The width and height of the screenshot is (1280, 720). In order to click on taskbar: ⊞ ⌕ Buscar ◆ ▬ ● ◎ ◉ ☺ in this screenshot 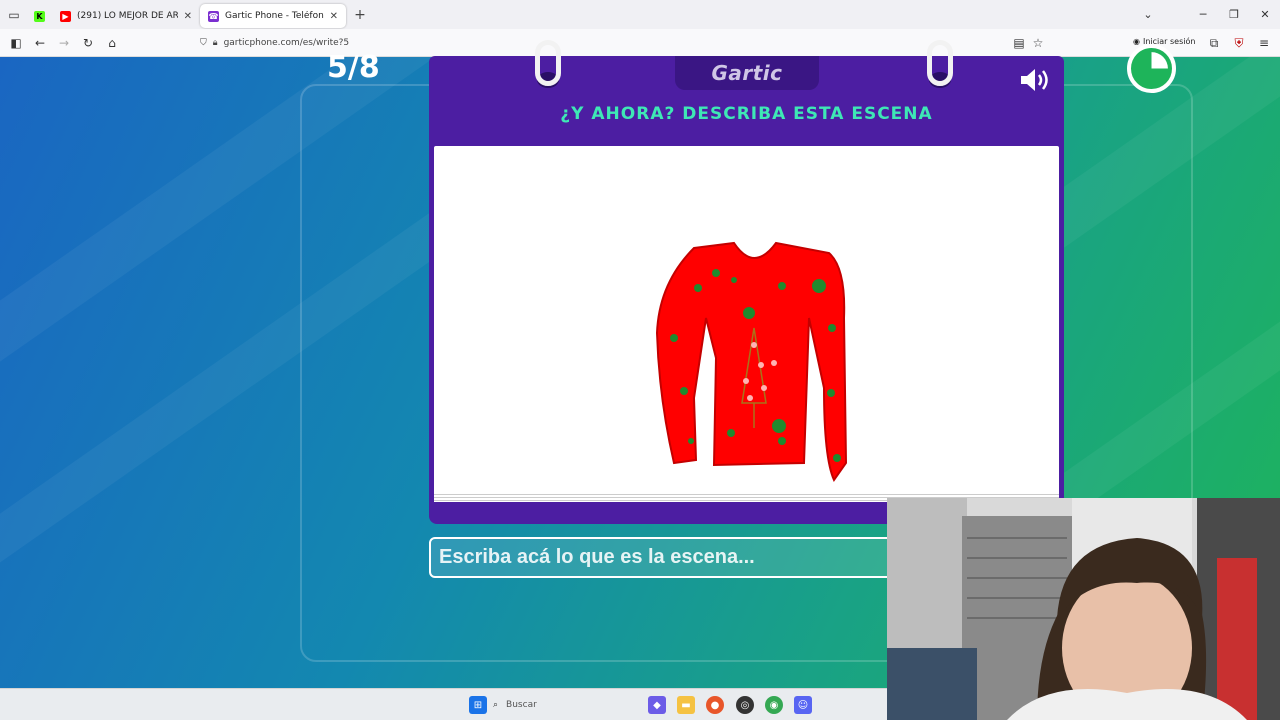, I will do `click(443, 704)`.